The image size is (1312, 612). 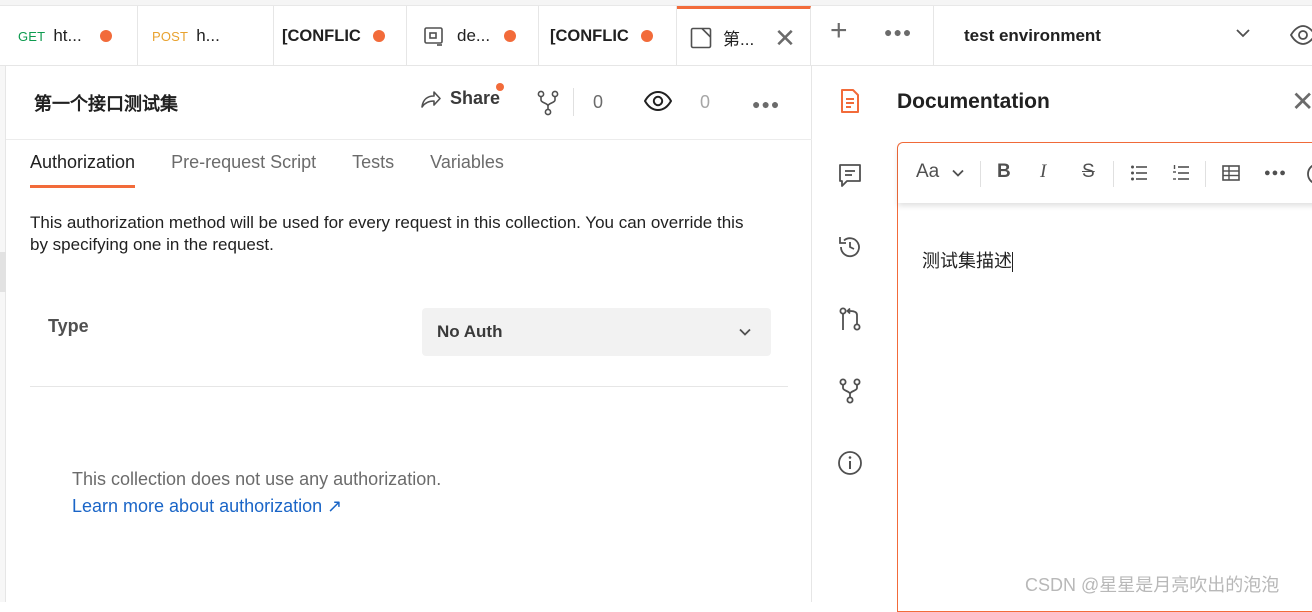 What do you see at coordinates (433, 36) in the screenshot?
I see `example-icon` at bounding box center [433, 36].